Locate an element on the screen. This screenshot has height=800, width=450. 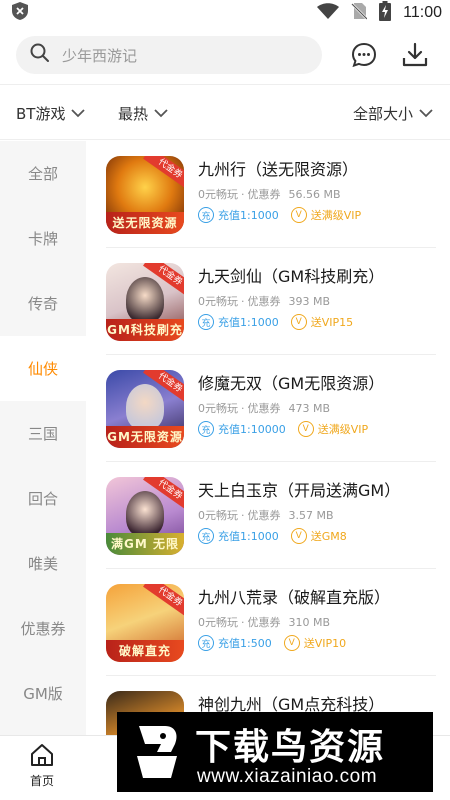
vip-badge: V 送VIP10 is located at coordinates (314, 643).